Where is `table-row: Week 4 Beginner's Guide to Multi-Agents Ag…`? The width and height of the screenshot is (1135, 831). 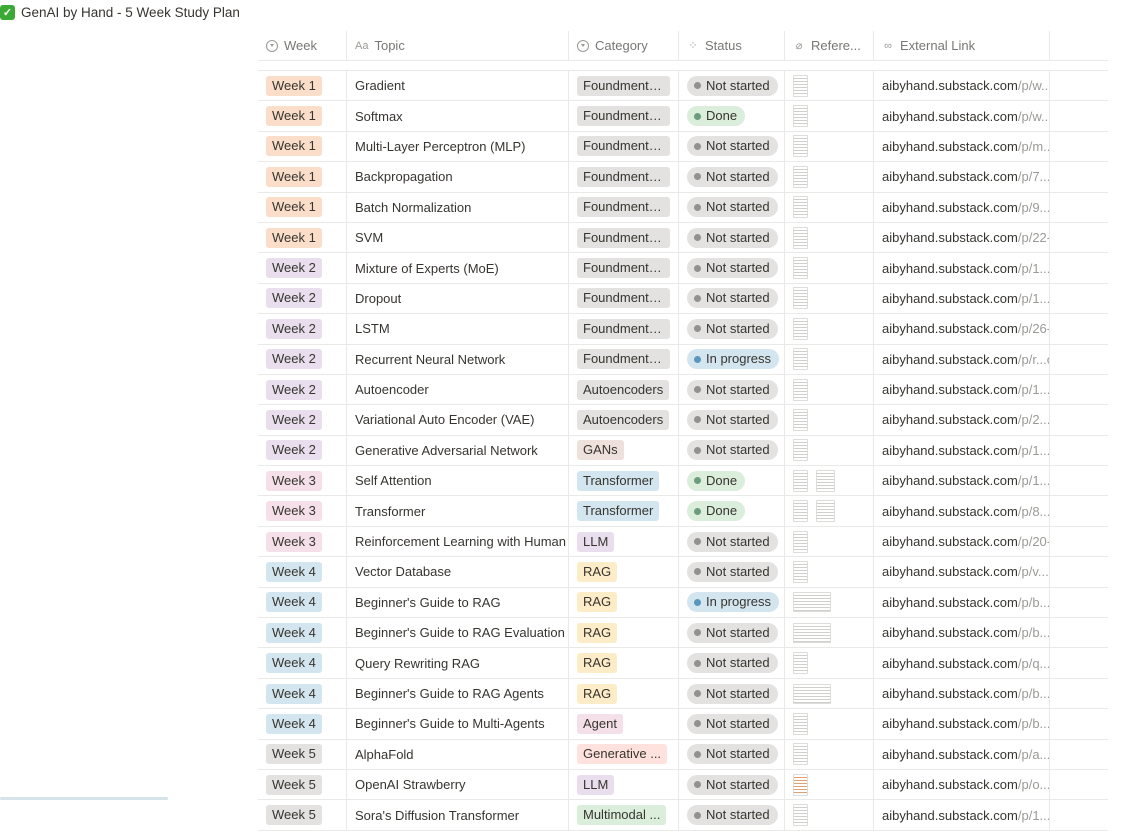 table-row: Week 4 Beginner's Guide to Multi-Agents Ag… is located at coordinates (683, 724).